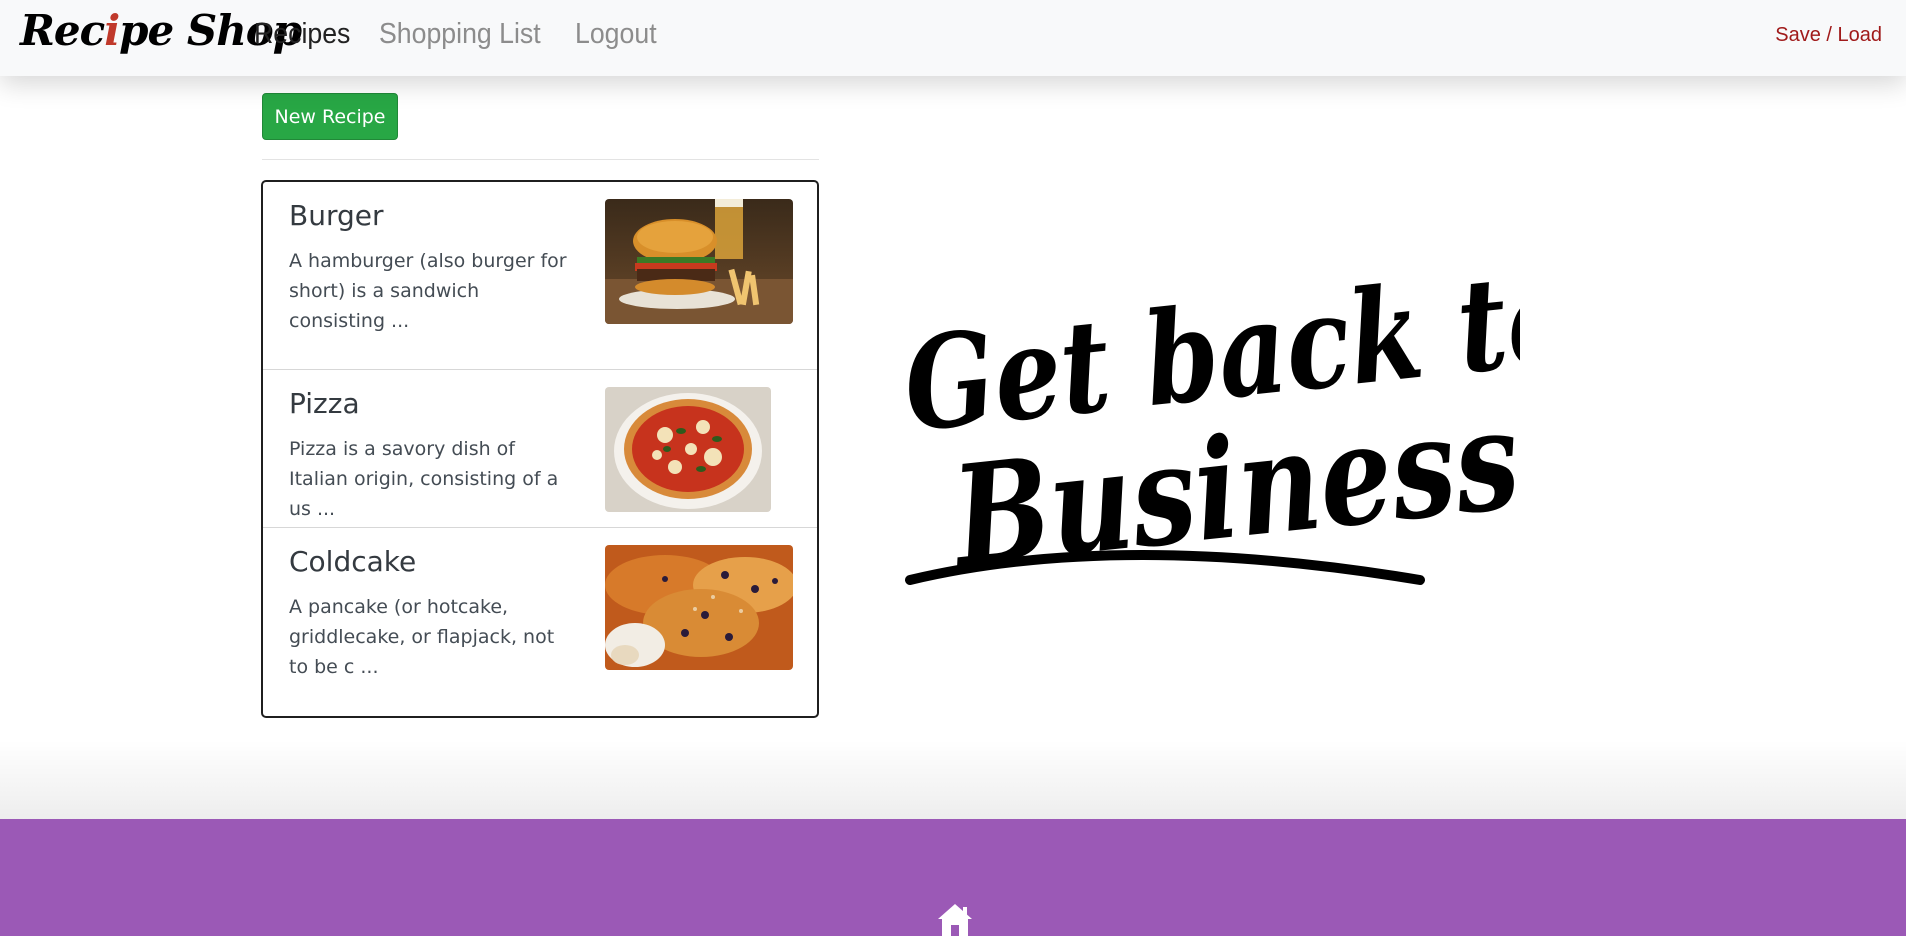 Image resolution: width=1906 pixels, height=940 pixels. Describe the element at coordinates (336, 215) in the screenshot. I see `recipe-name: Burger` at that location.